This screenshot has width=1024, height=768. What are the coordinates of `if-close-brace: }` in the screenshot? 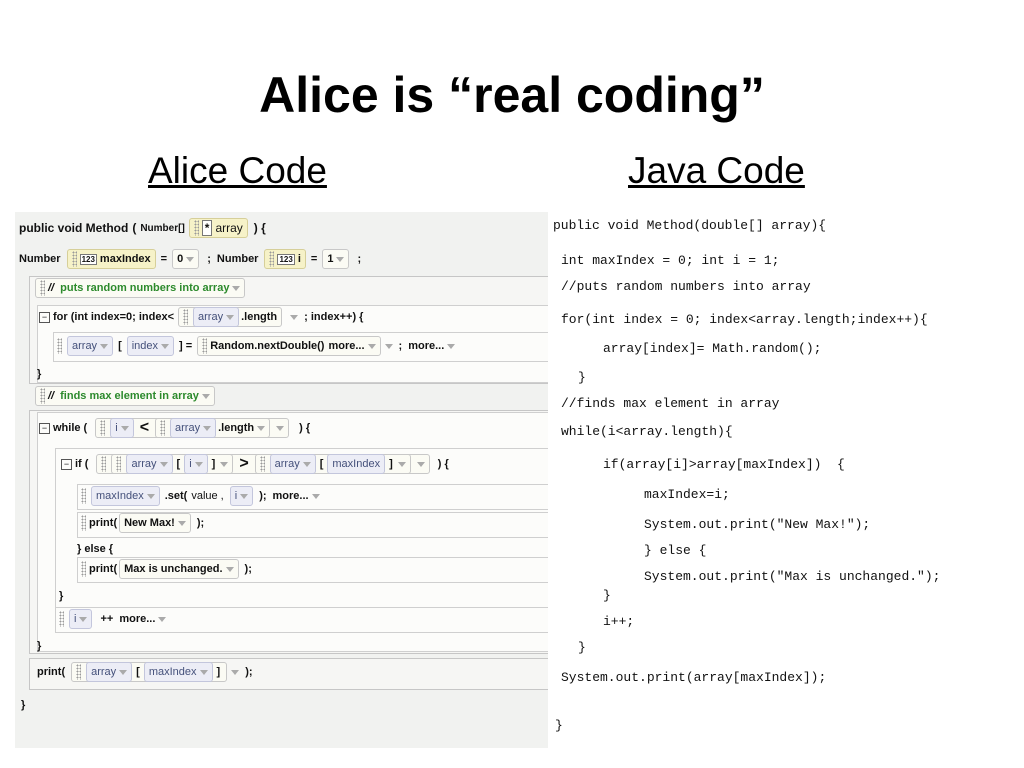 It's located at (61, 596).